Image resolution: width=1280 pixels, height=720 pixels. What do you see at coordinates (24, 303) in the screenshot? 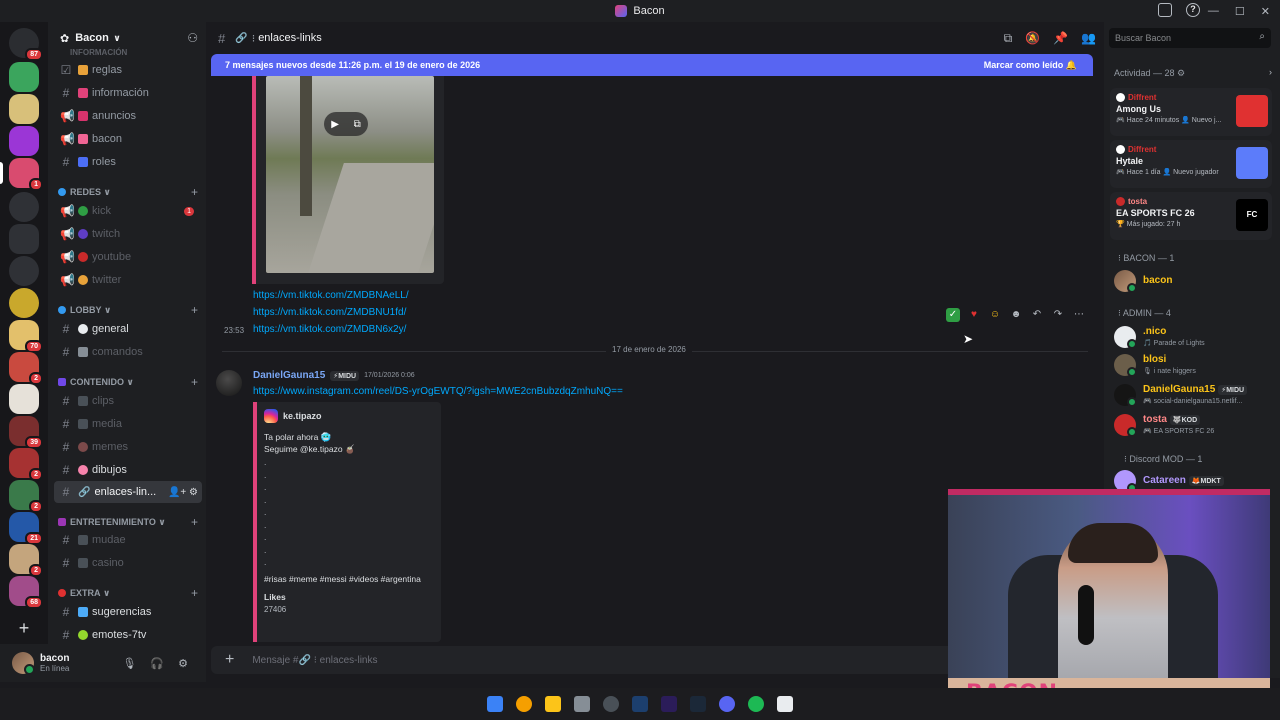
I see `server-icon-gold` at bounding box center [24, 303].